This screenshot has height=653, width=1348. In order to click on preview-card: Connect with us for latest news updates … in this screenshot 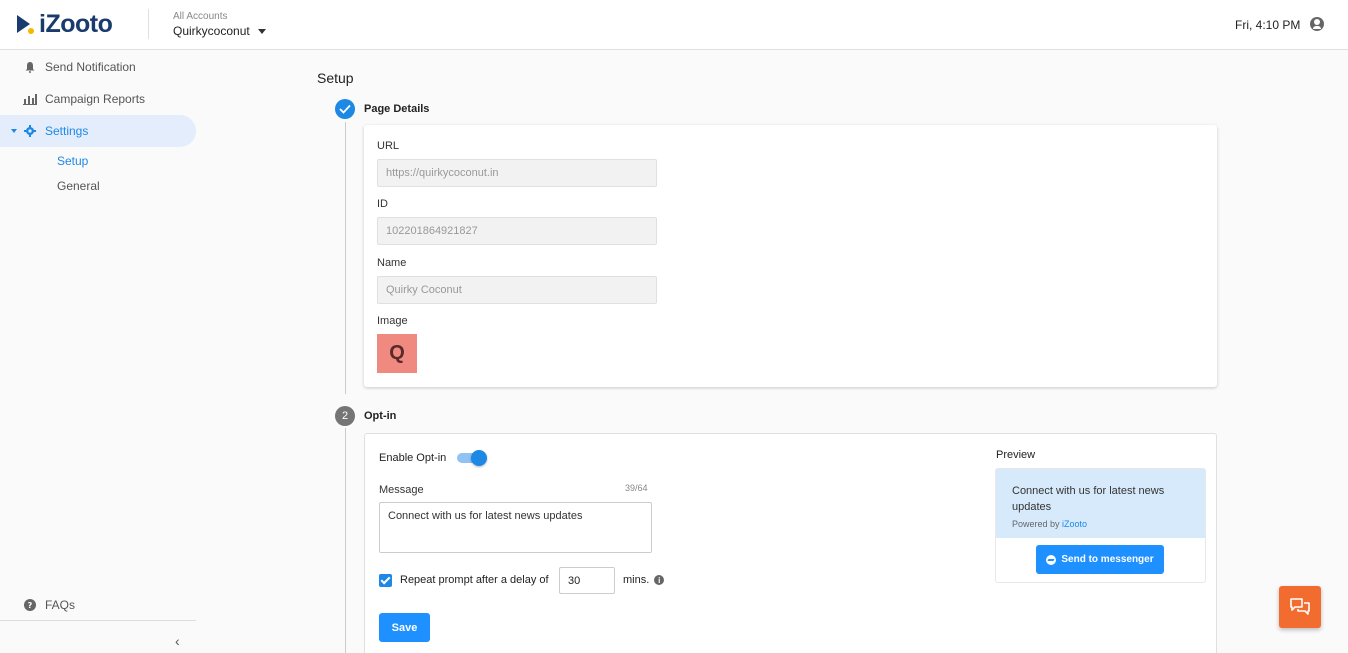, I will do `click(1100, 525)`.